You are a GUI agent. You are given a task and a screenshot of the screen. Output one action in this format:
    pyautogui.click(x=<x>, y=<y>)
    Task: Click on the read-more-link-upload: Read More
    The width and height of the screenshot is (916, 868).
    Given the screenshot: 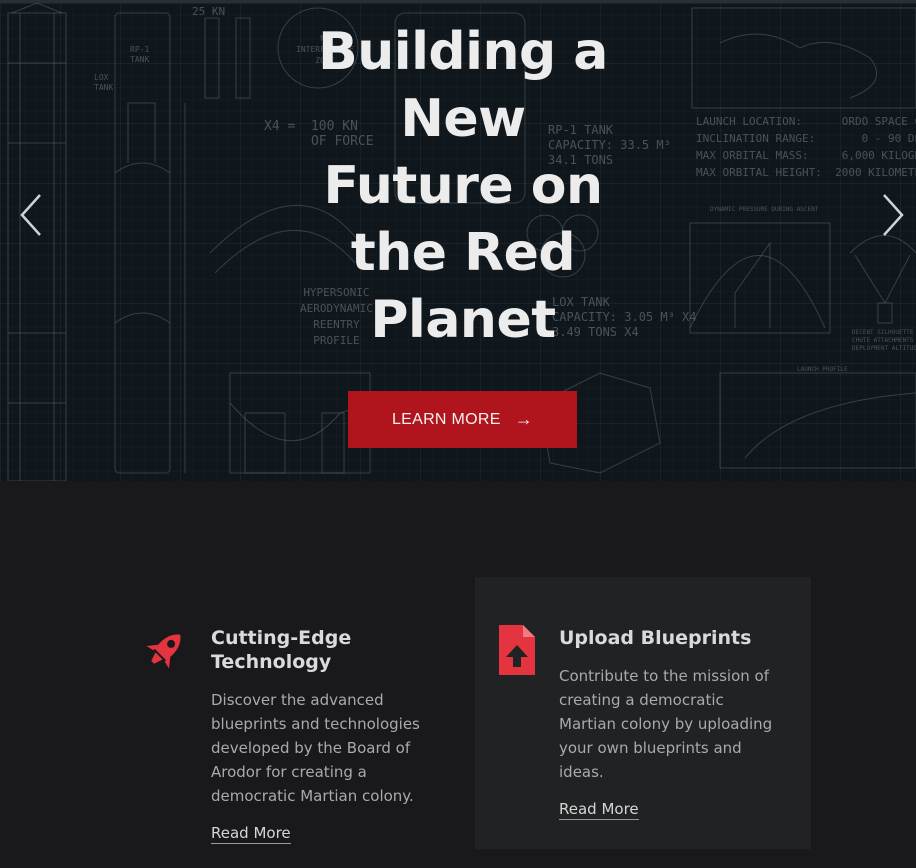 What is the action you would take?
    pyautogui.click(x=599, y=810)
    